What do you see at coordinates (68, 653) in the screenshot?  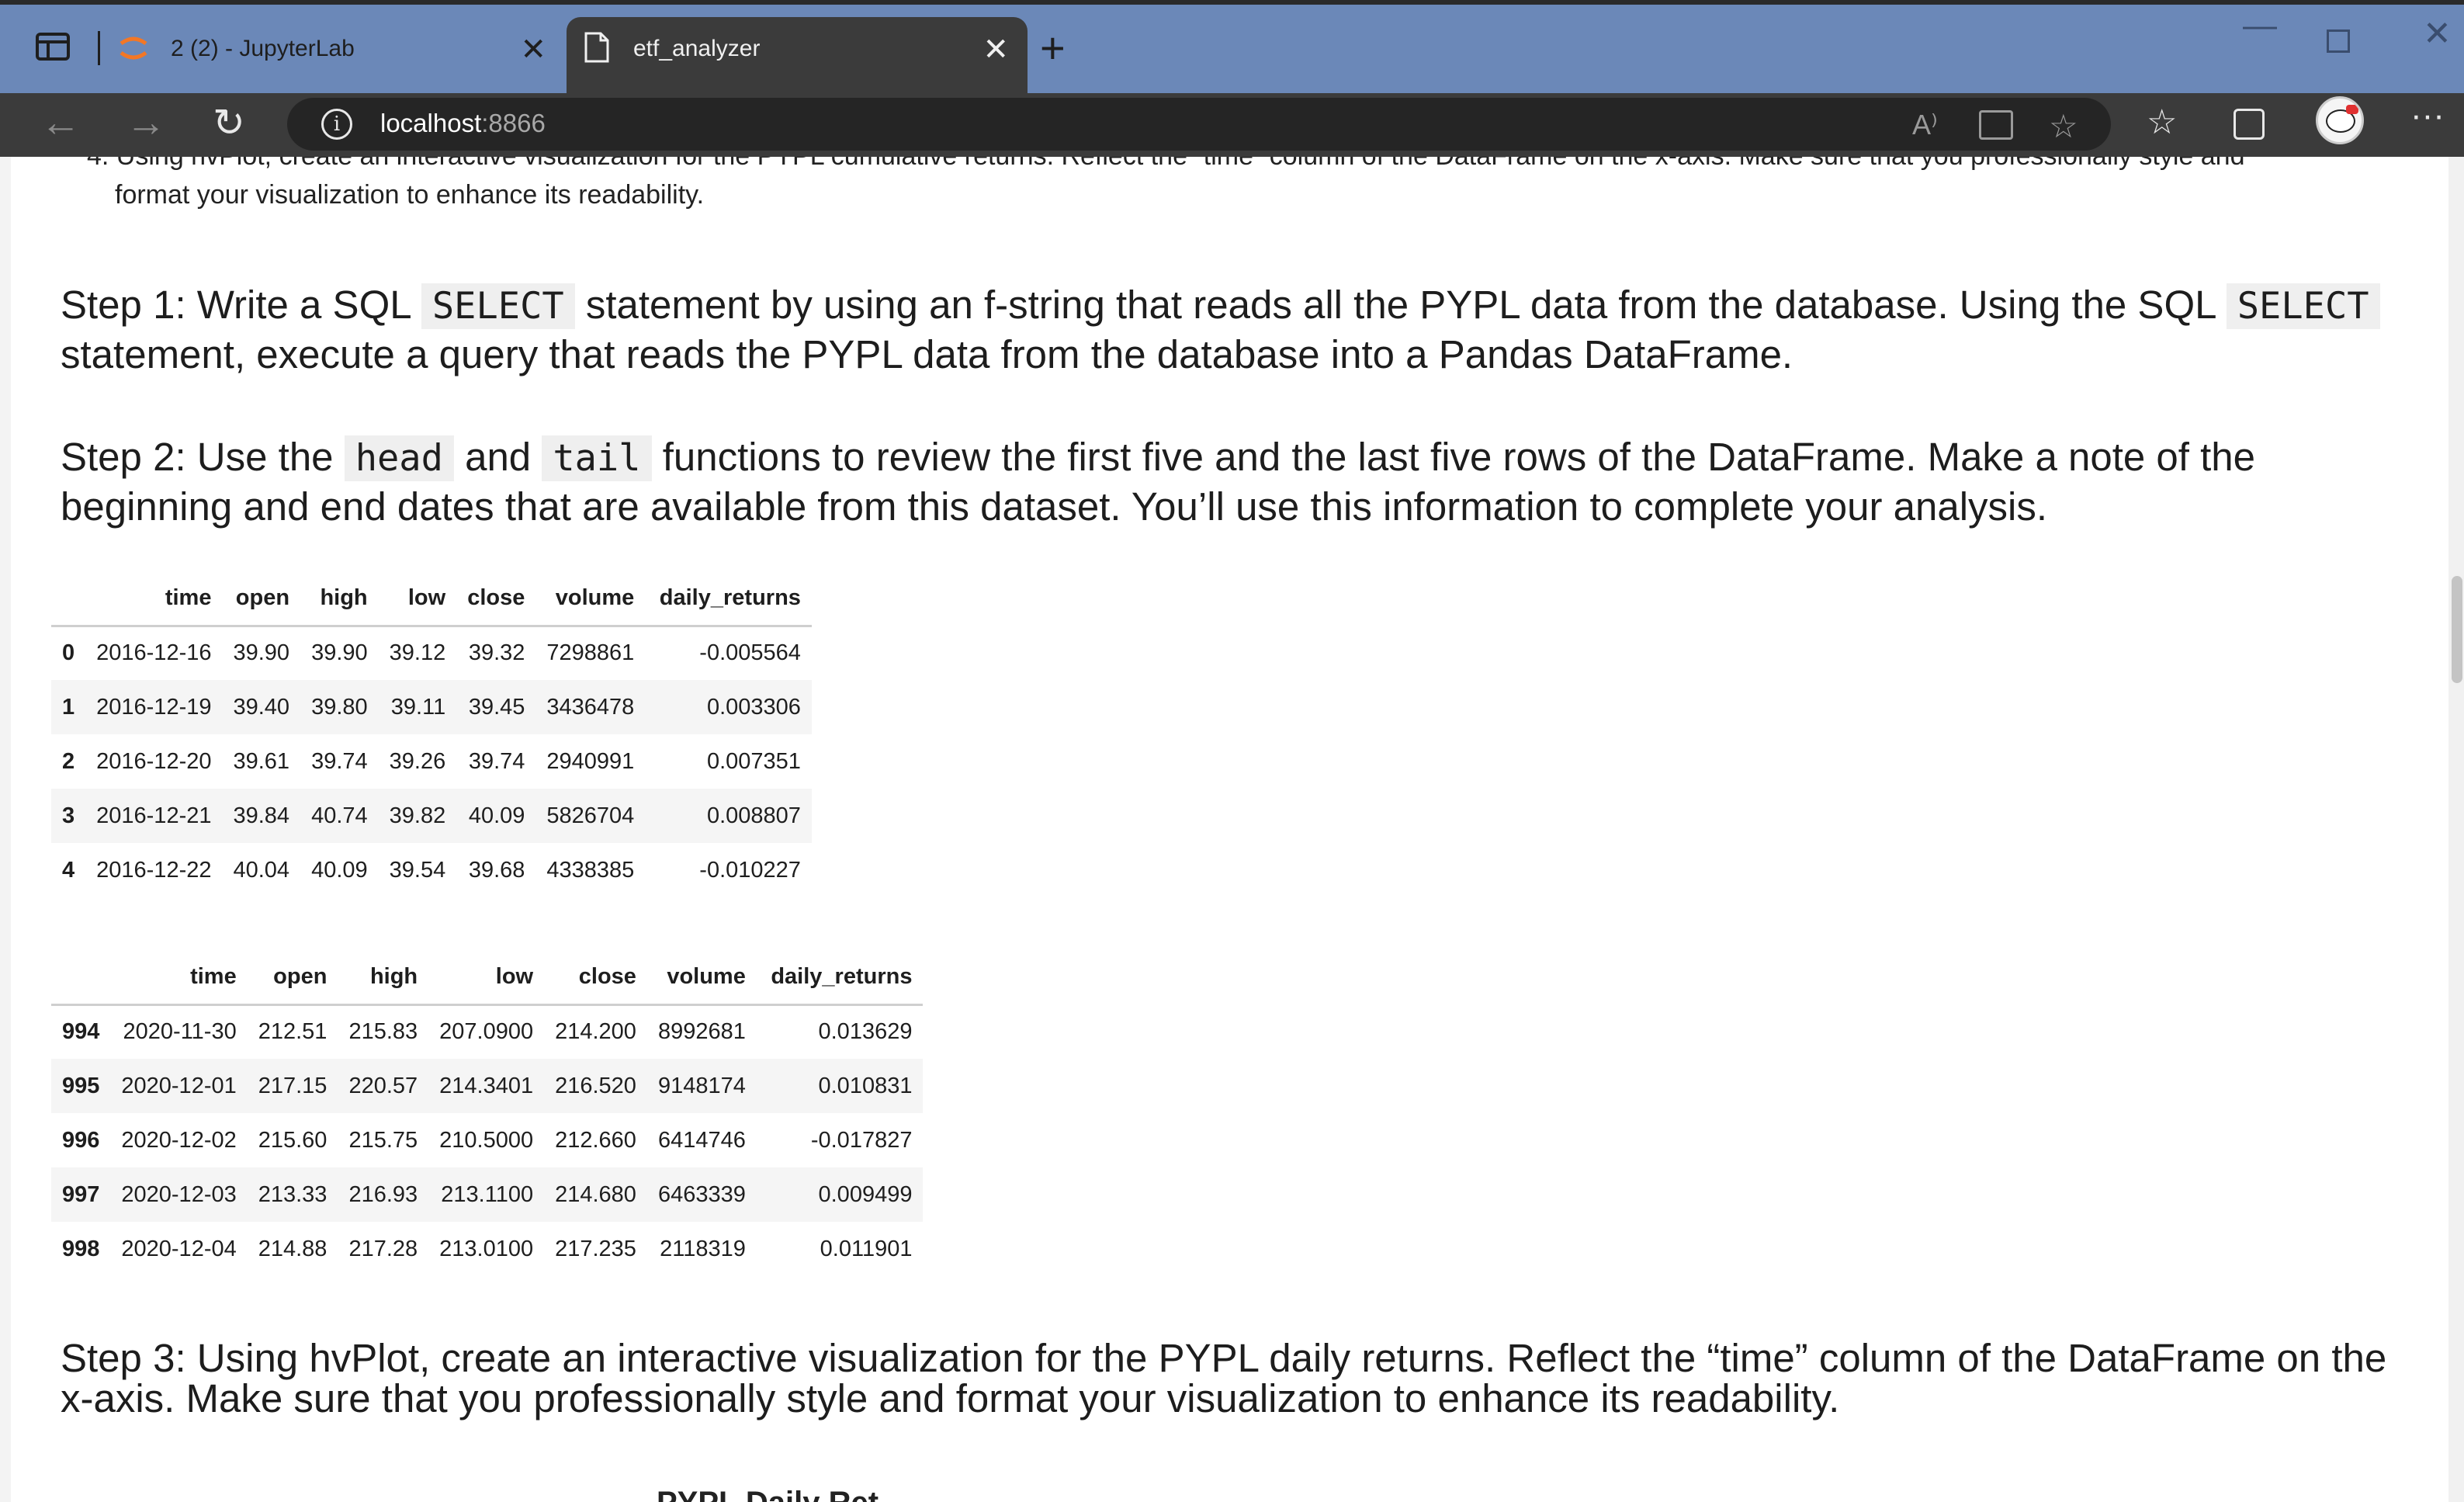 I see `row-index: 0` at bounding box center [68, 653].